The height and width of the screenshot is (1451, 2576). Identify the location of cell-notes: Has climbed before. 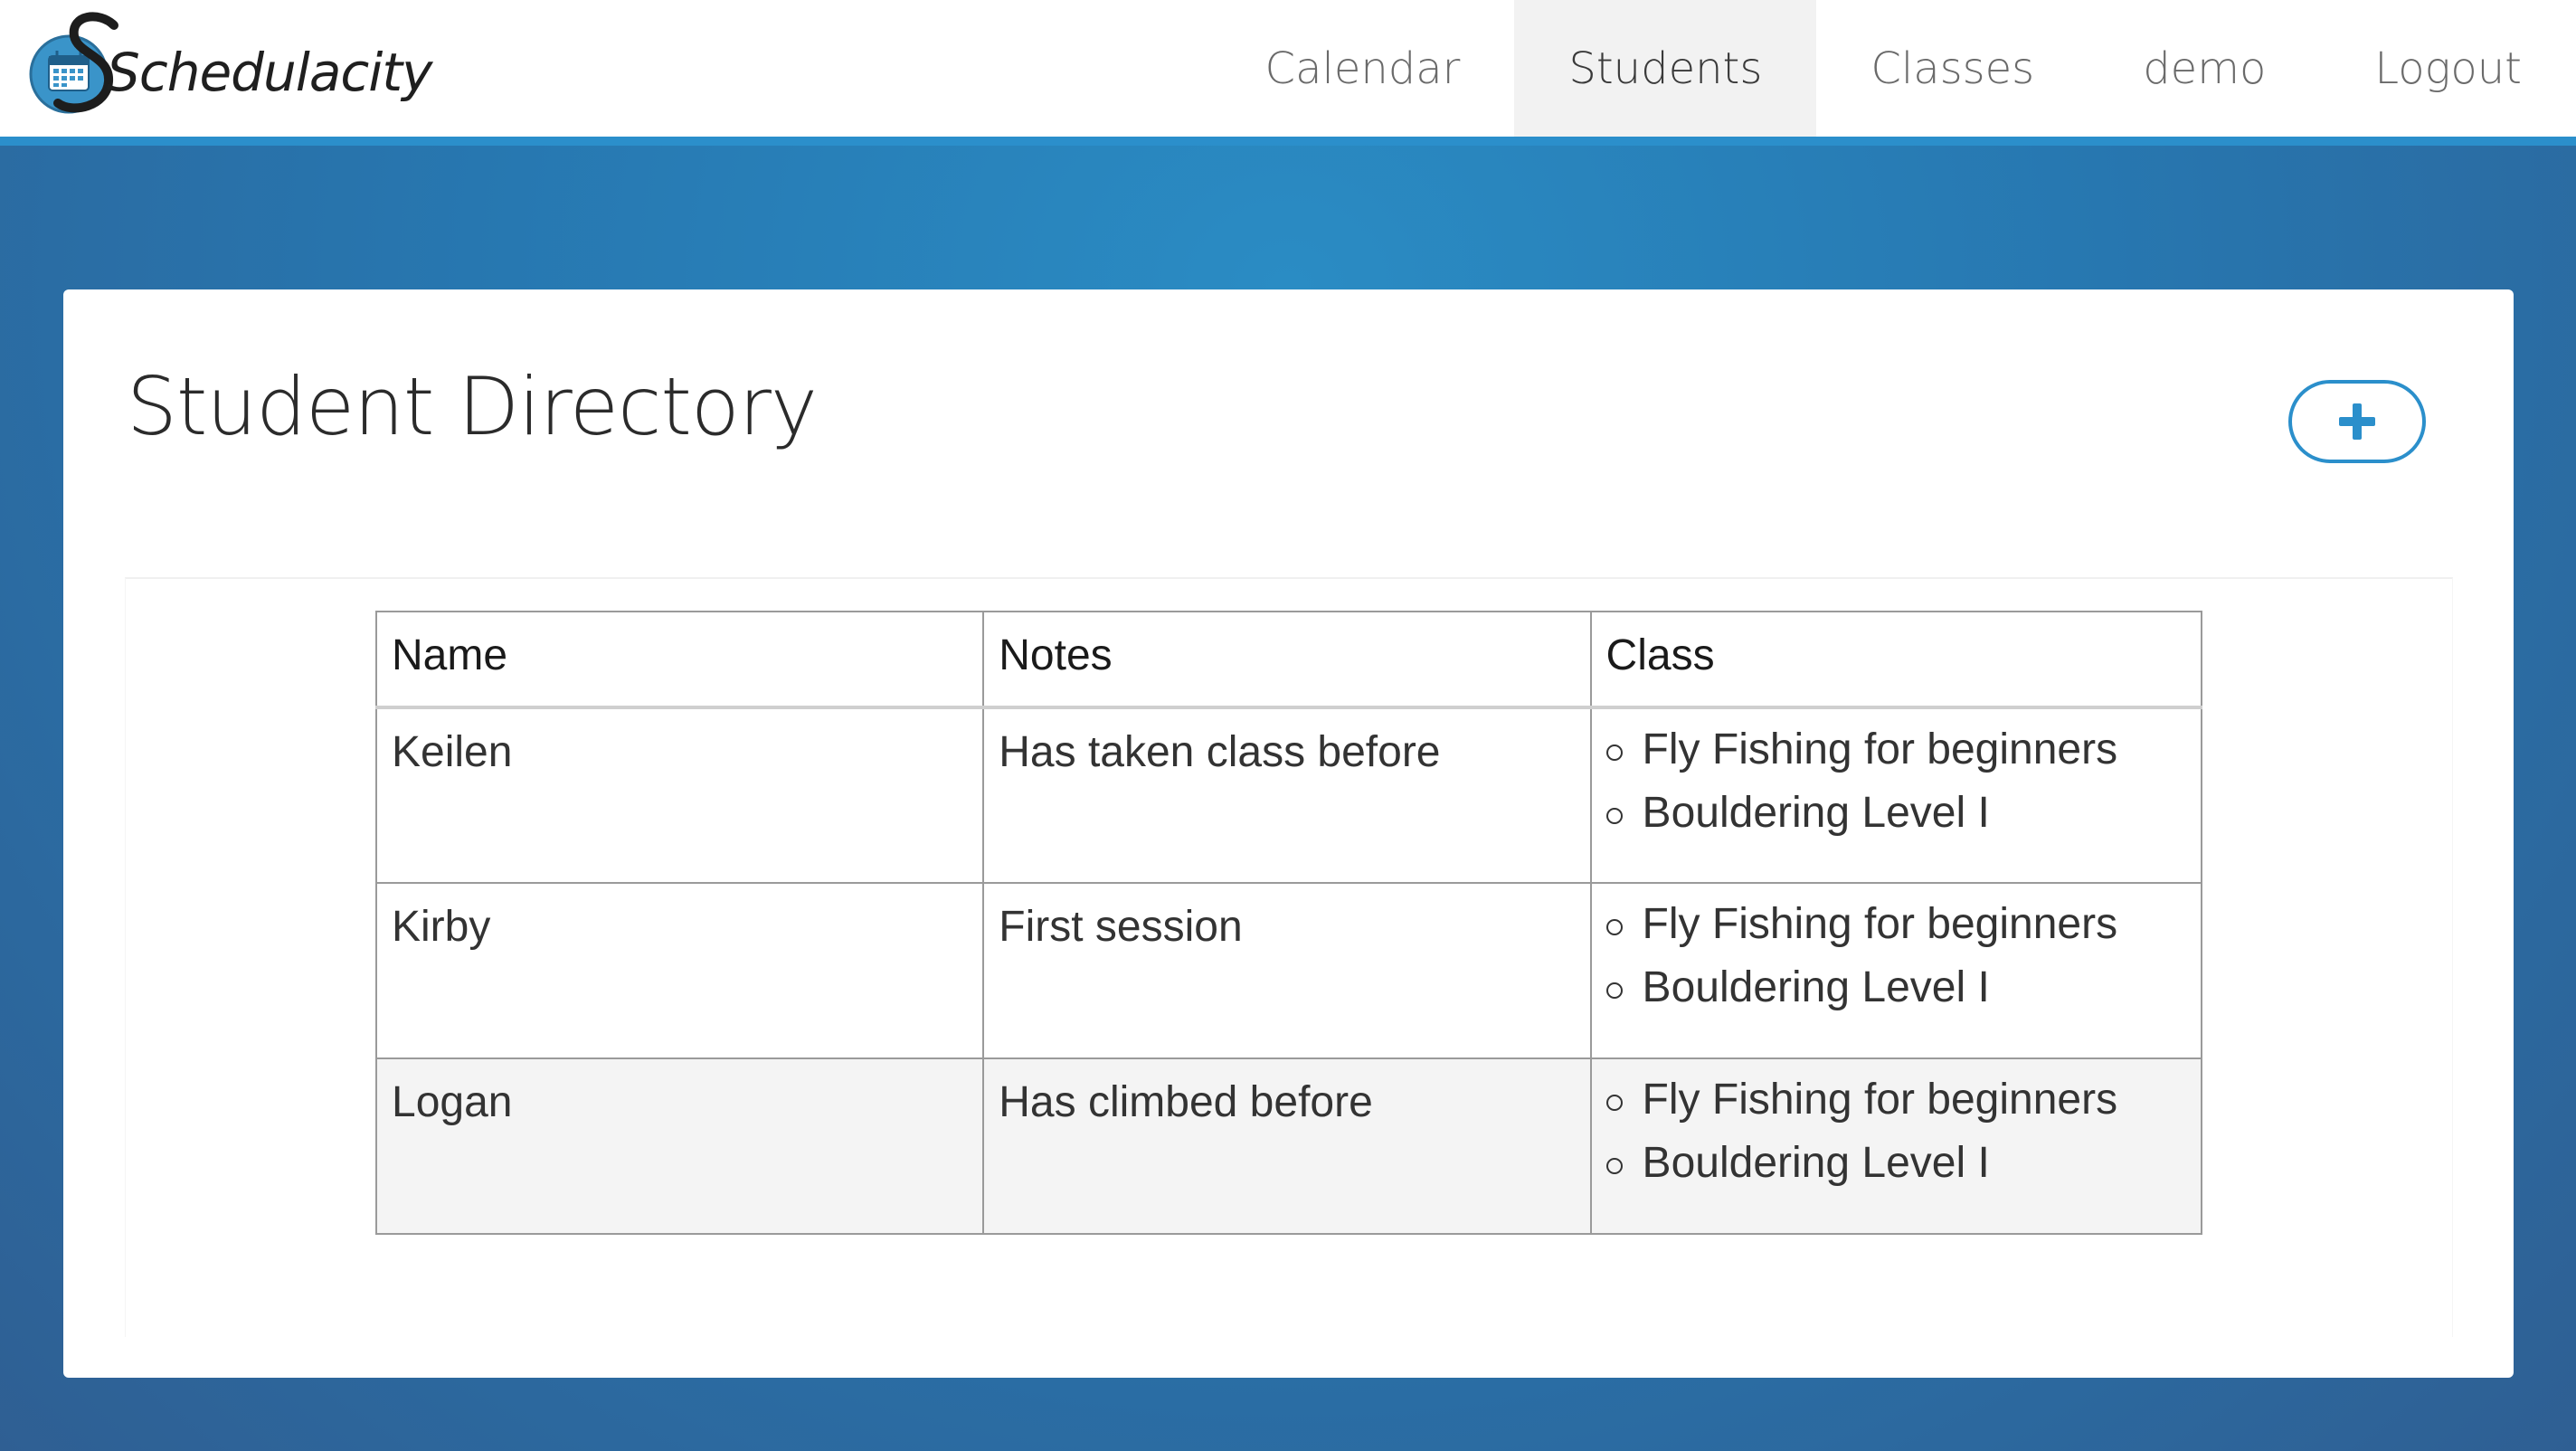
(1287, 1146).